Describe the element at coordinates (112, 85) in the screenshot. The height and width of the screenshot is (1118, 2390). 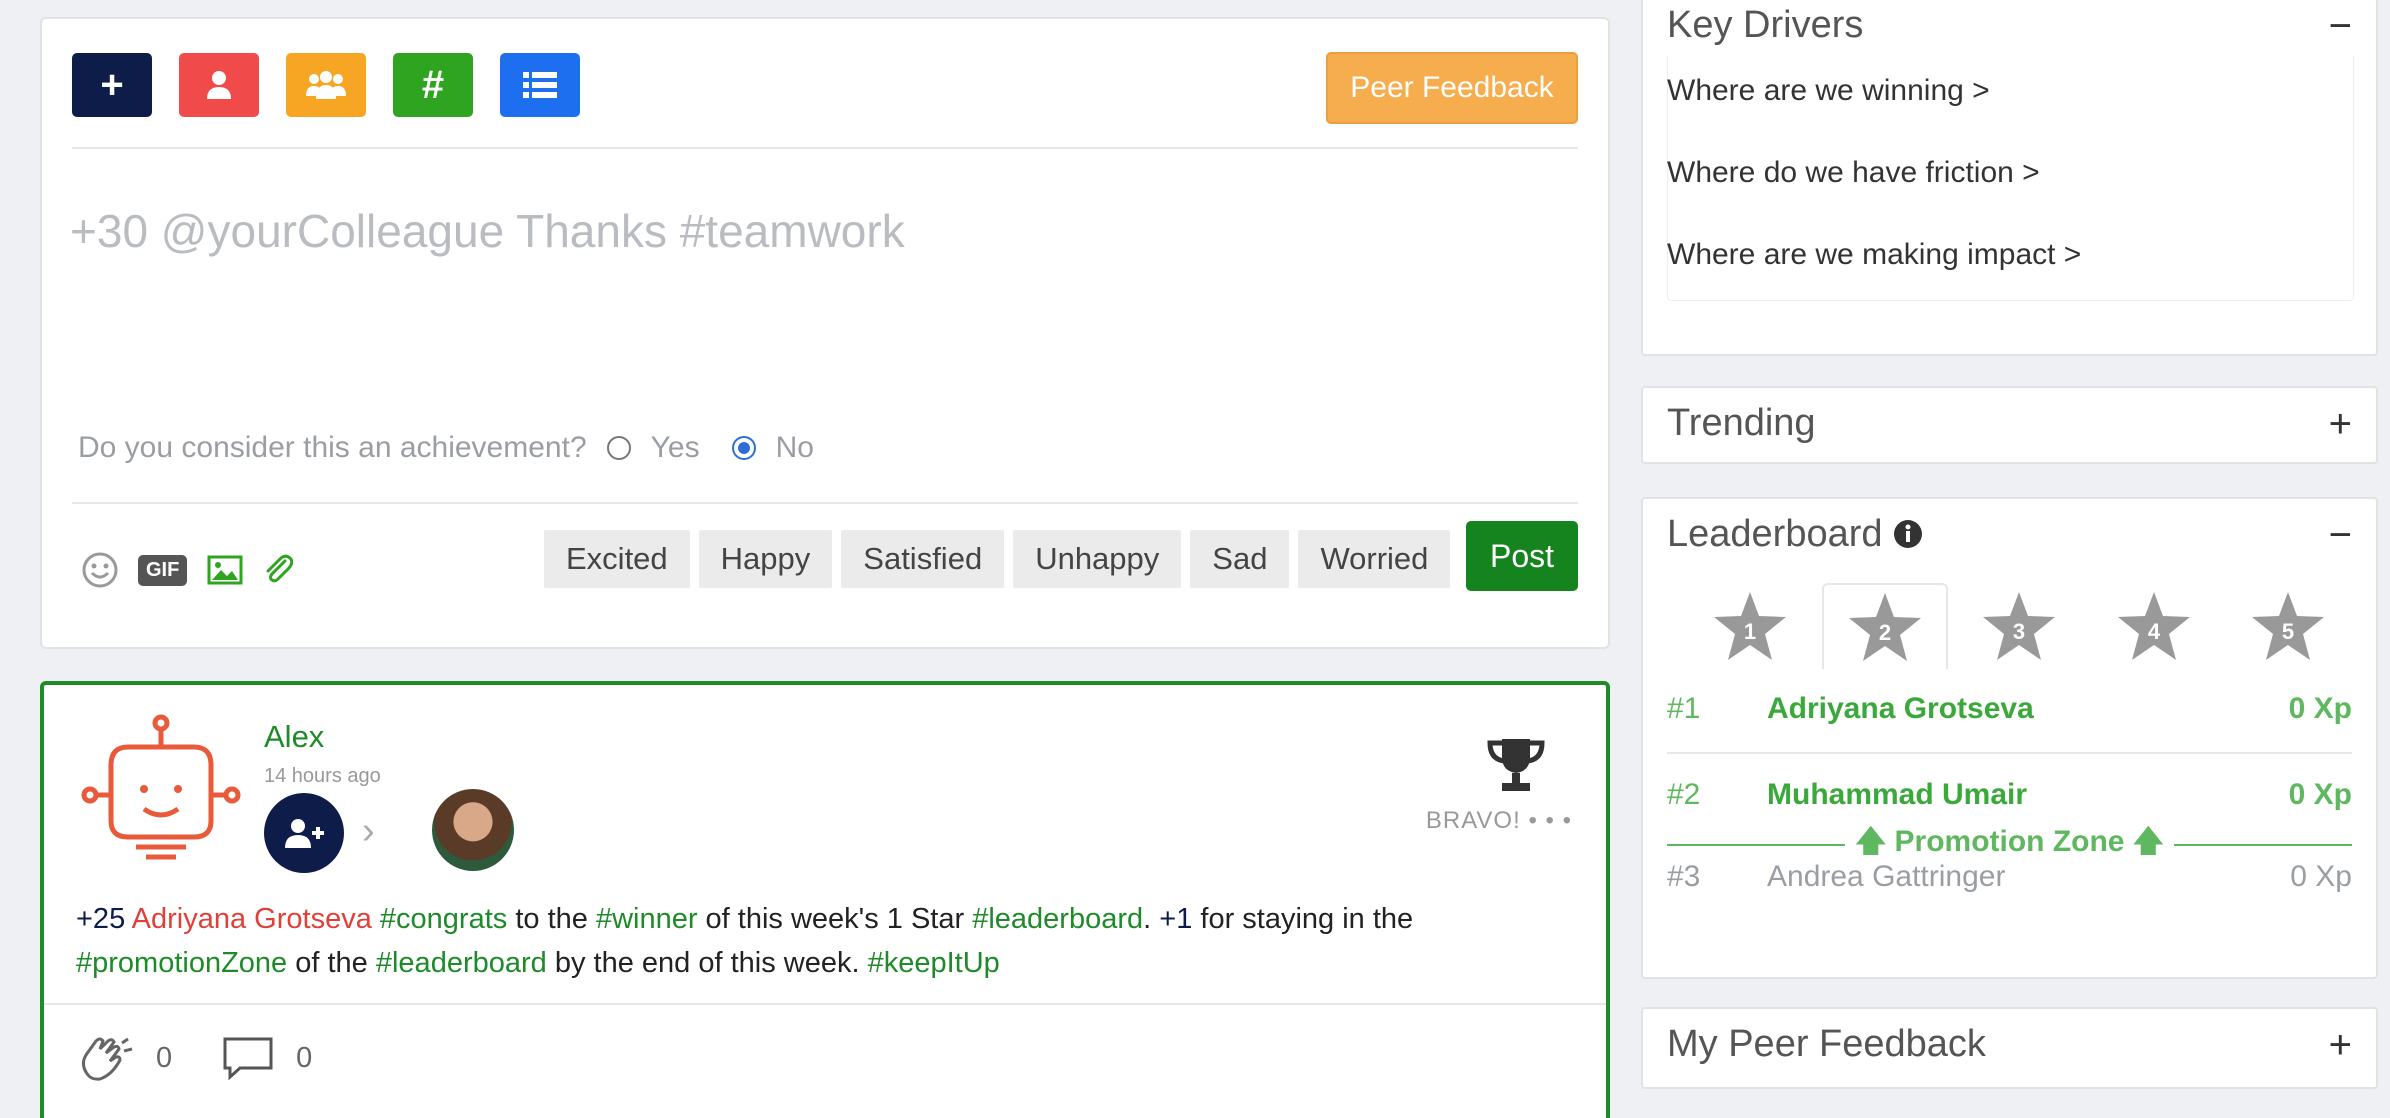
I see `add-button: +` at that location.